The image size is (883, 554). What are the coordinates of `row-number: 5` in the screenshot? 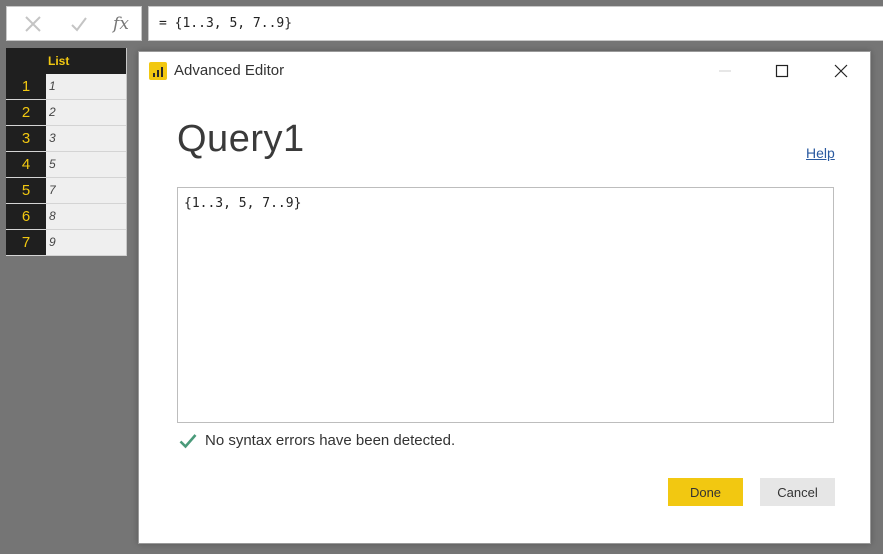 It's located at (26, 190).